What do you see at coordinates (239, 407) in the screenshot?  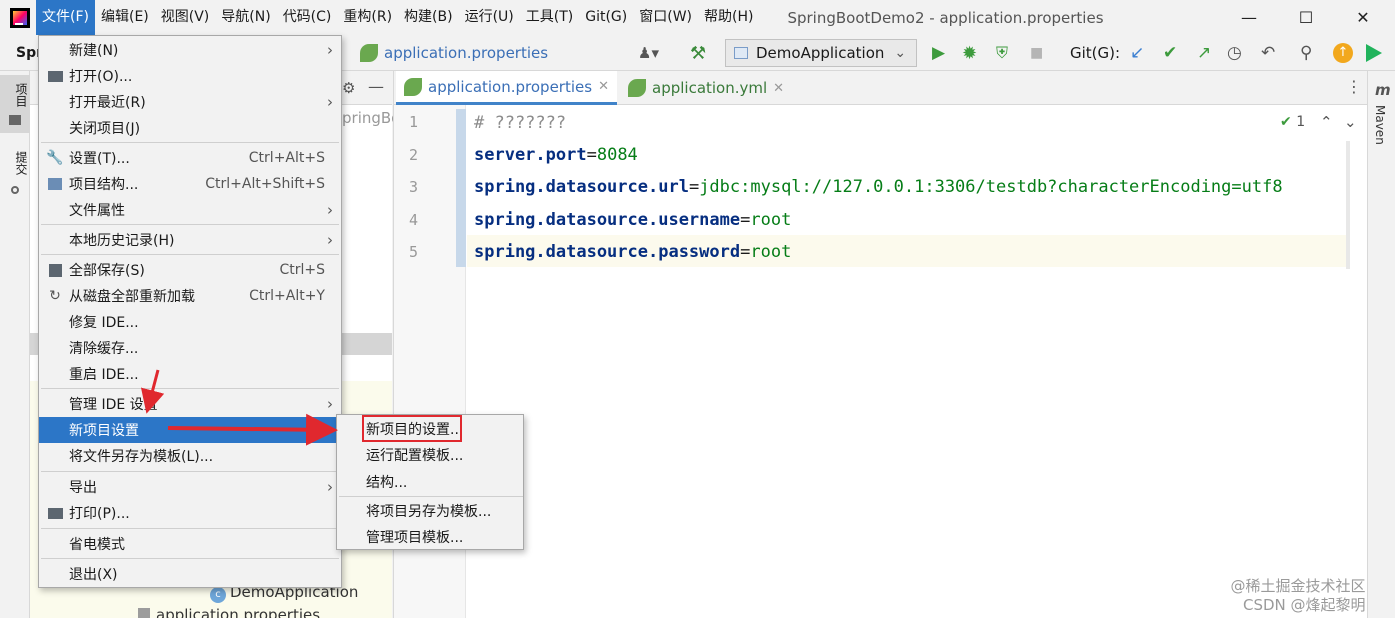 I see `annotation-arrows` at bounding box center [239, 407].